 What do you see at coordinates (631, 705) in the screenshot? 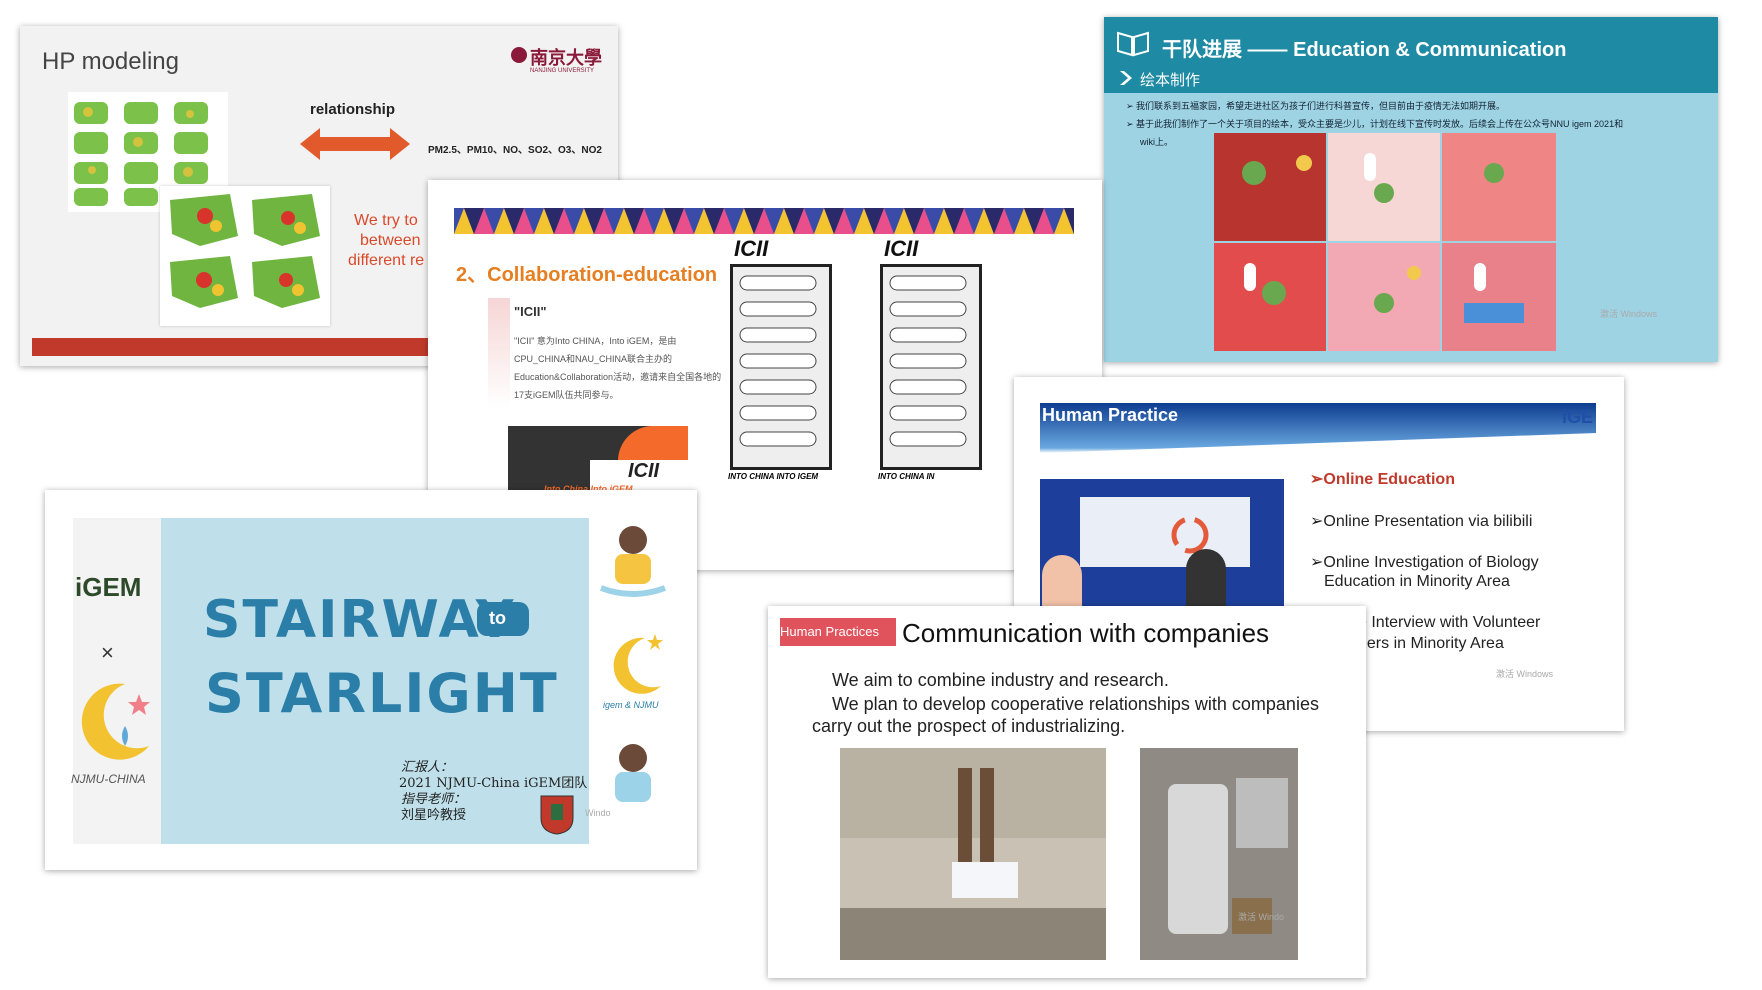
I see `igem-njmu-label: igem & NJMU` at bounding box center [631, 705].